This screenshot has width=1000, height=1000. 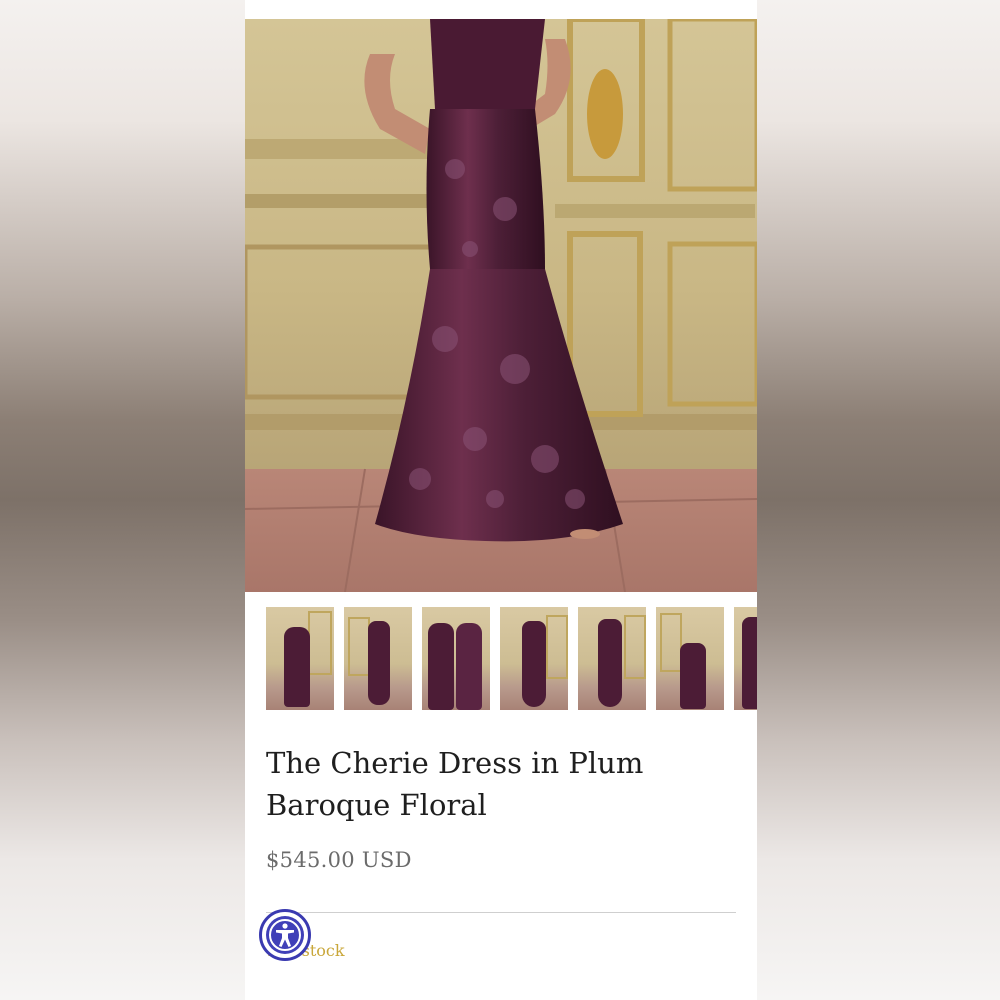 I want to click on thumbnail-strip, so click(x=511, y=659).